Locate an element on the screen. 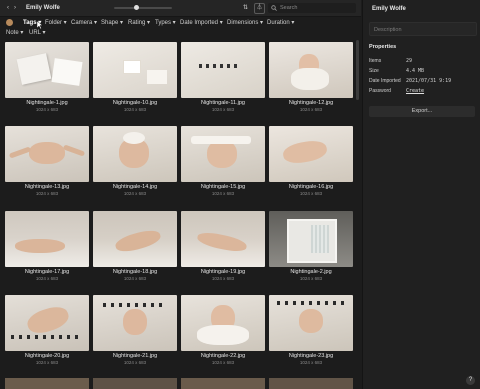 The image size is (480, 389). filter-duration: Duration ▾ is located at coordinates (280, 23).